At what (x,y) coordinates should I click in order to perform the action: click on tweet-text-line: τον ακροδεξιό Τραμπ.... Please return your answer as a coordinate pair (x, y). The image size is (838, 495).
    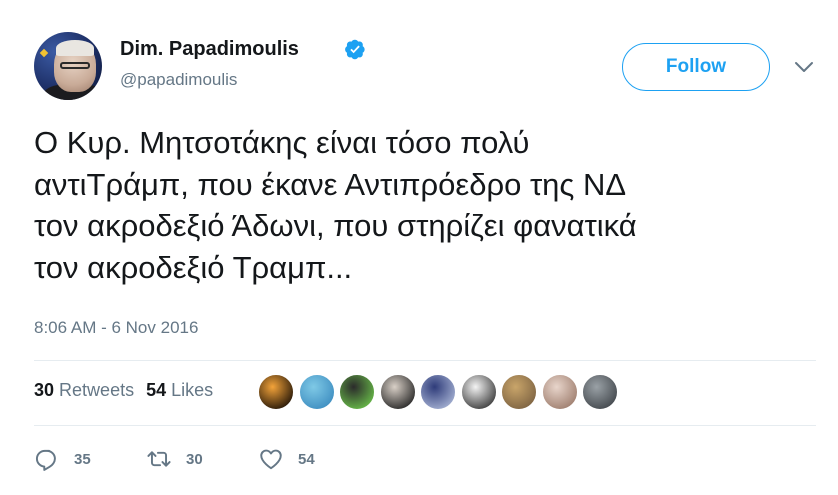
    Looking at the image, I should click on (193, 267).